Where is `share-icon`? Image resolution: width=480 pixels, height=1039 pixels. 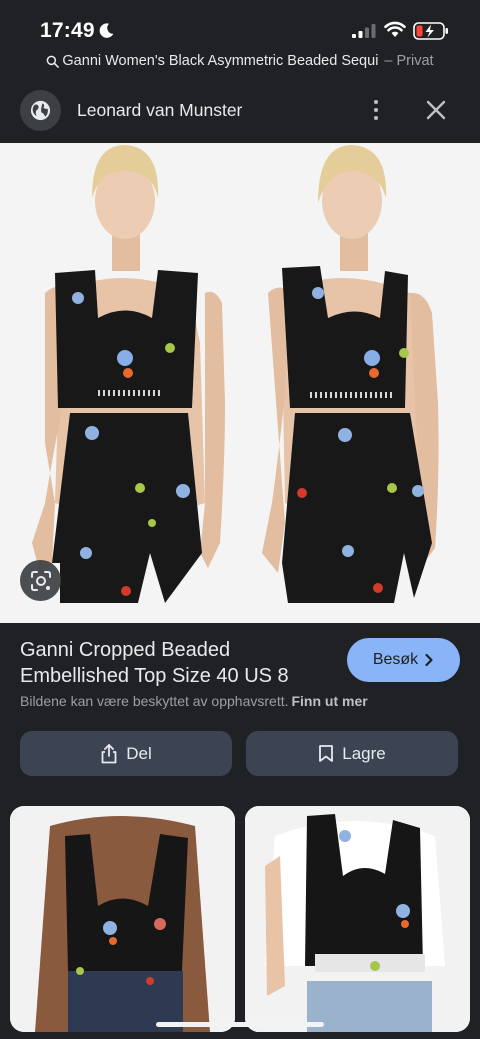 share-icon is located at coordinates (109, 753).